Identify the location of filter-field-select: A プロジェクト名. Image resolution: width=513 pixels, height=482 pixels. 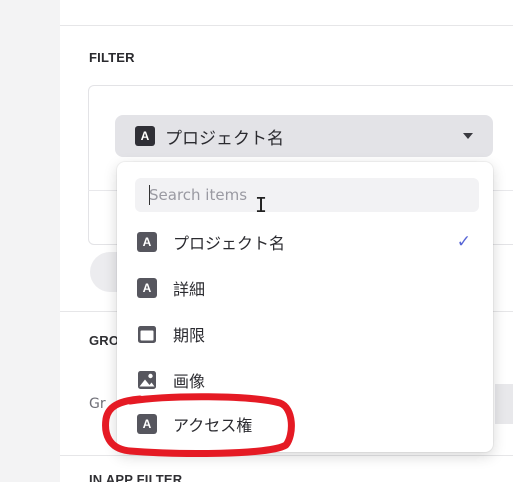
(304, 136).